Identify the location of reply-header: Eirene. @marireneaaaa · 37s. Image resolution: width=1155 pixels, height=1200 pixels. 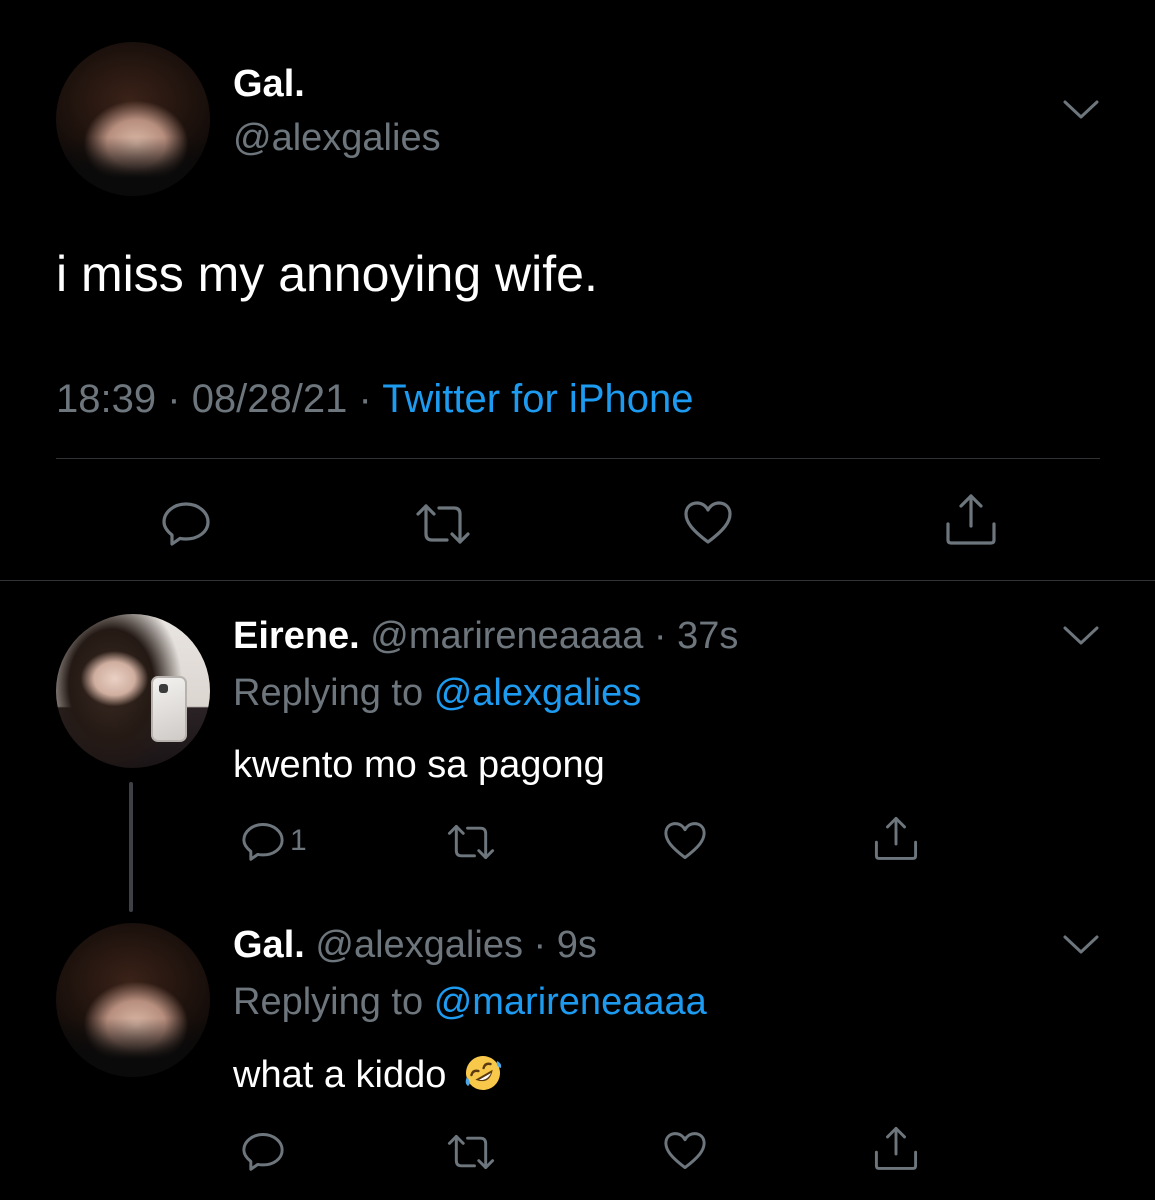
(486, 636).